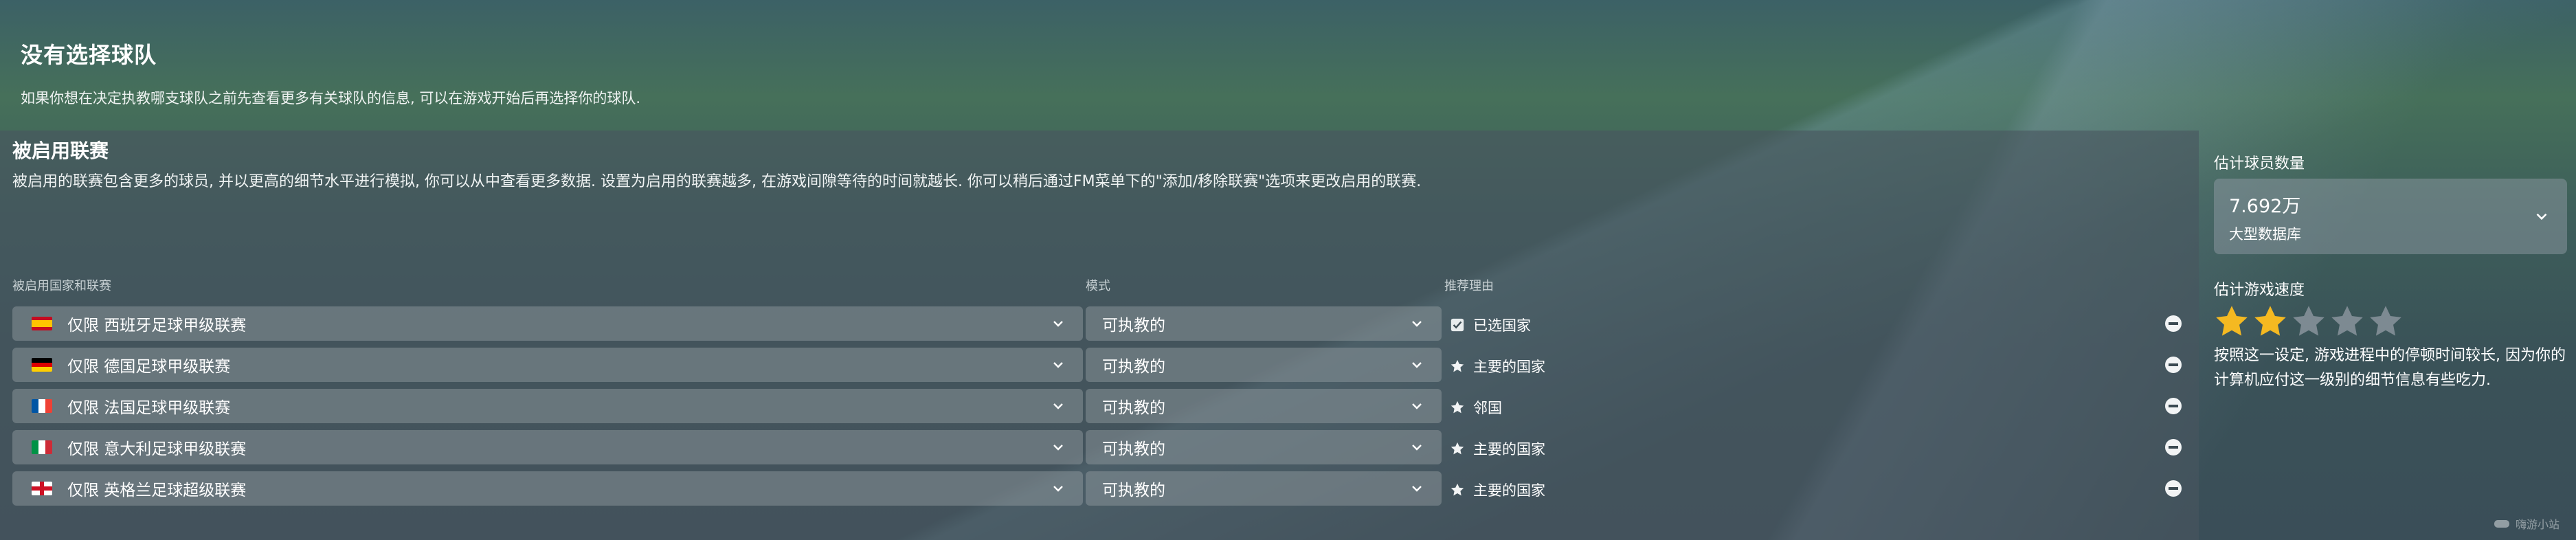  I want to click on recommendation-reason: 已选国家, so click(1491, 325).